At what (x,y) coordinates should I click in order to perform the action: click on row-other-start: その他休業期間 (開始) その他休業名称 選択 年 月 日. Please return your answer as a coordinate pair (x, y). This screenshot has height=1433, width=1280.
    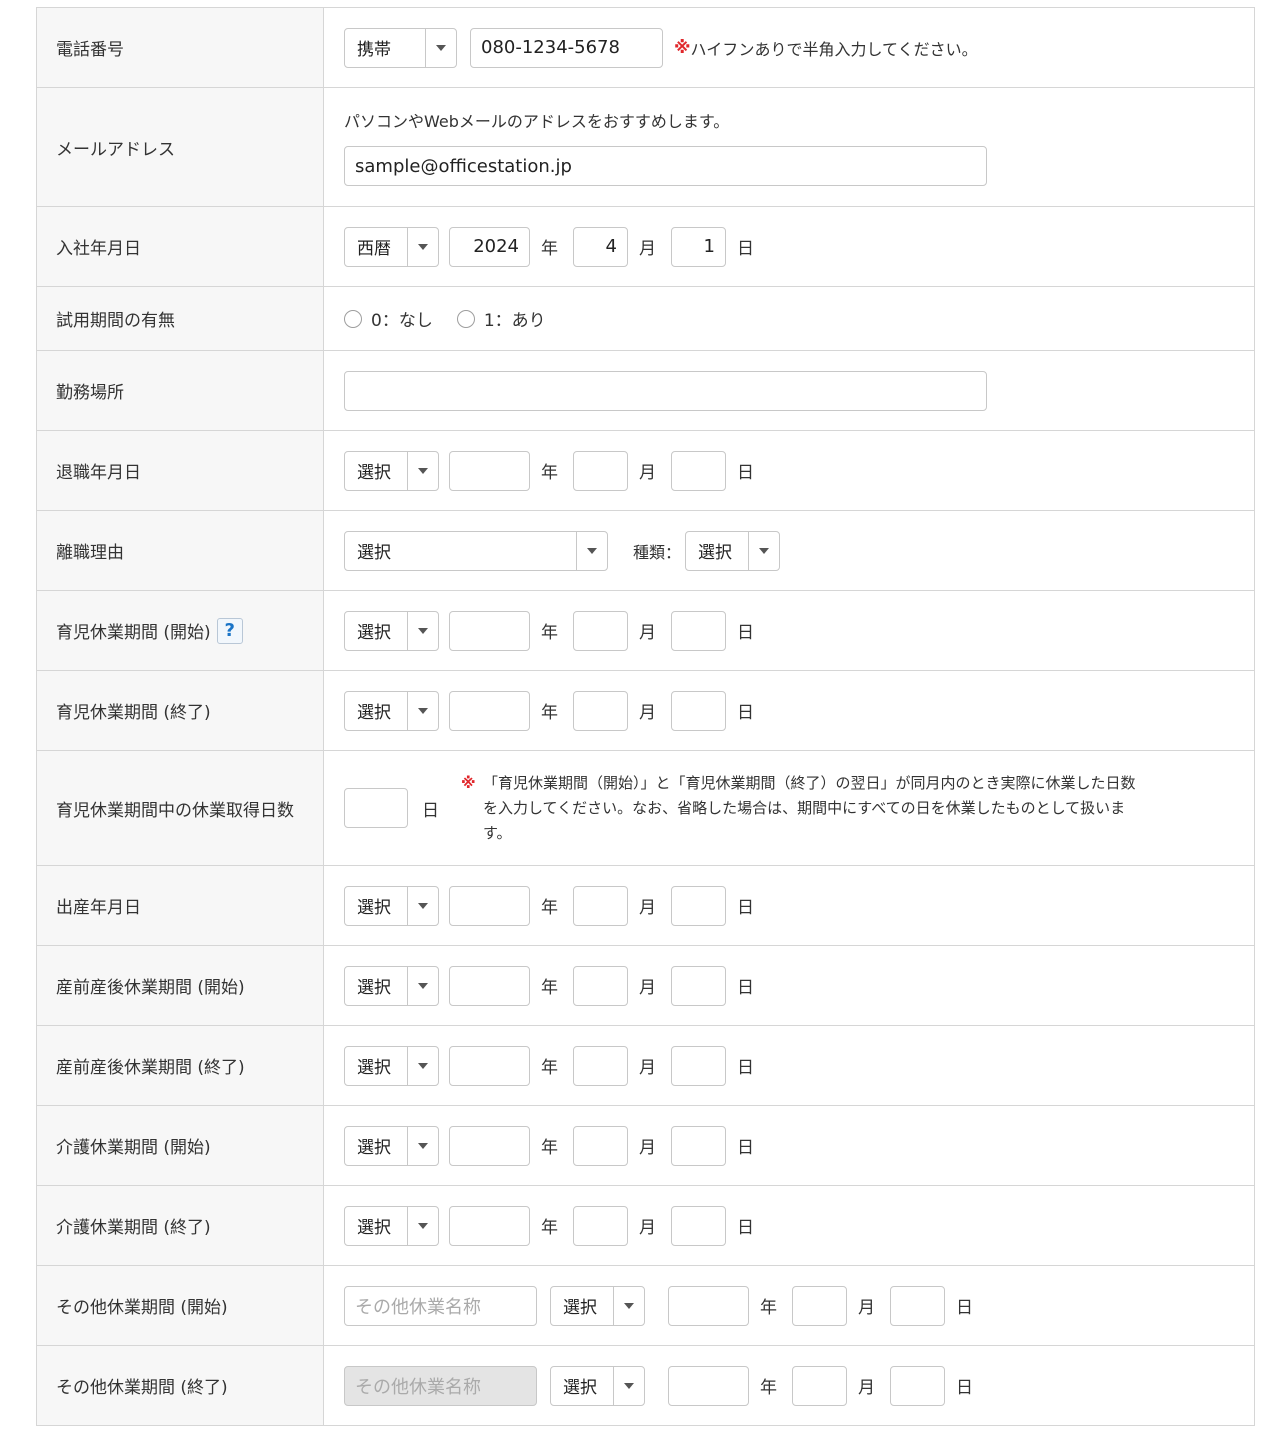
    Looking at the image, I should click on (645, 1306).